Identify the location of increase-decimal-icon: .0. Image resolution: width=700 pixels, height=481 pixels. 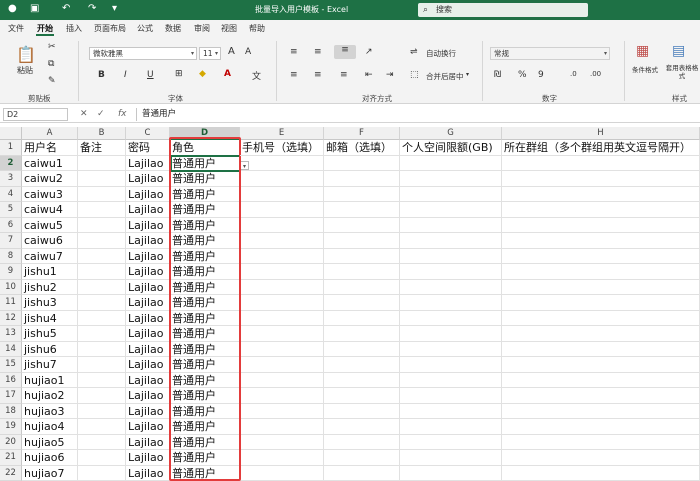
(573, 74).